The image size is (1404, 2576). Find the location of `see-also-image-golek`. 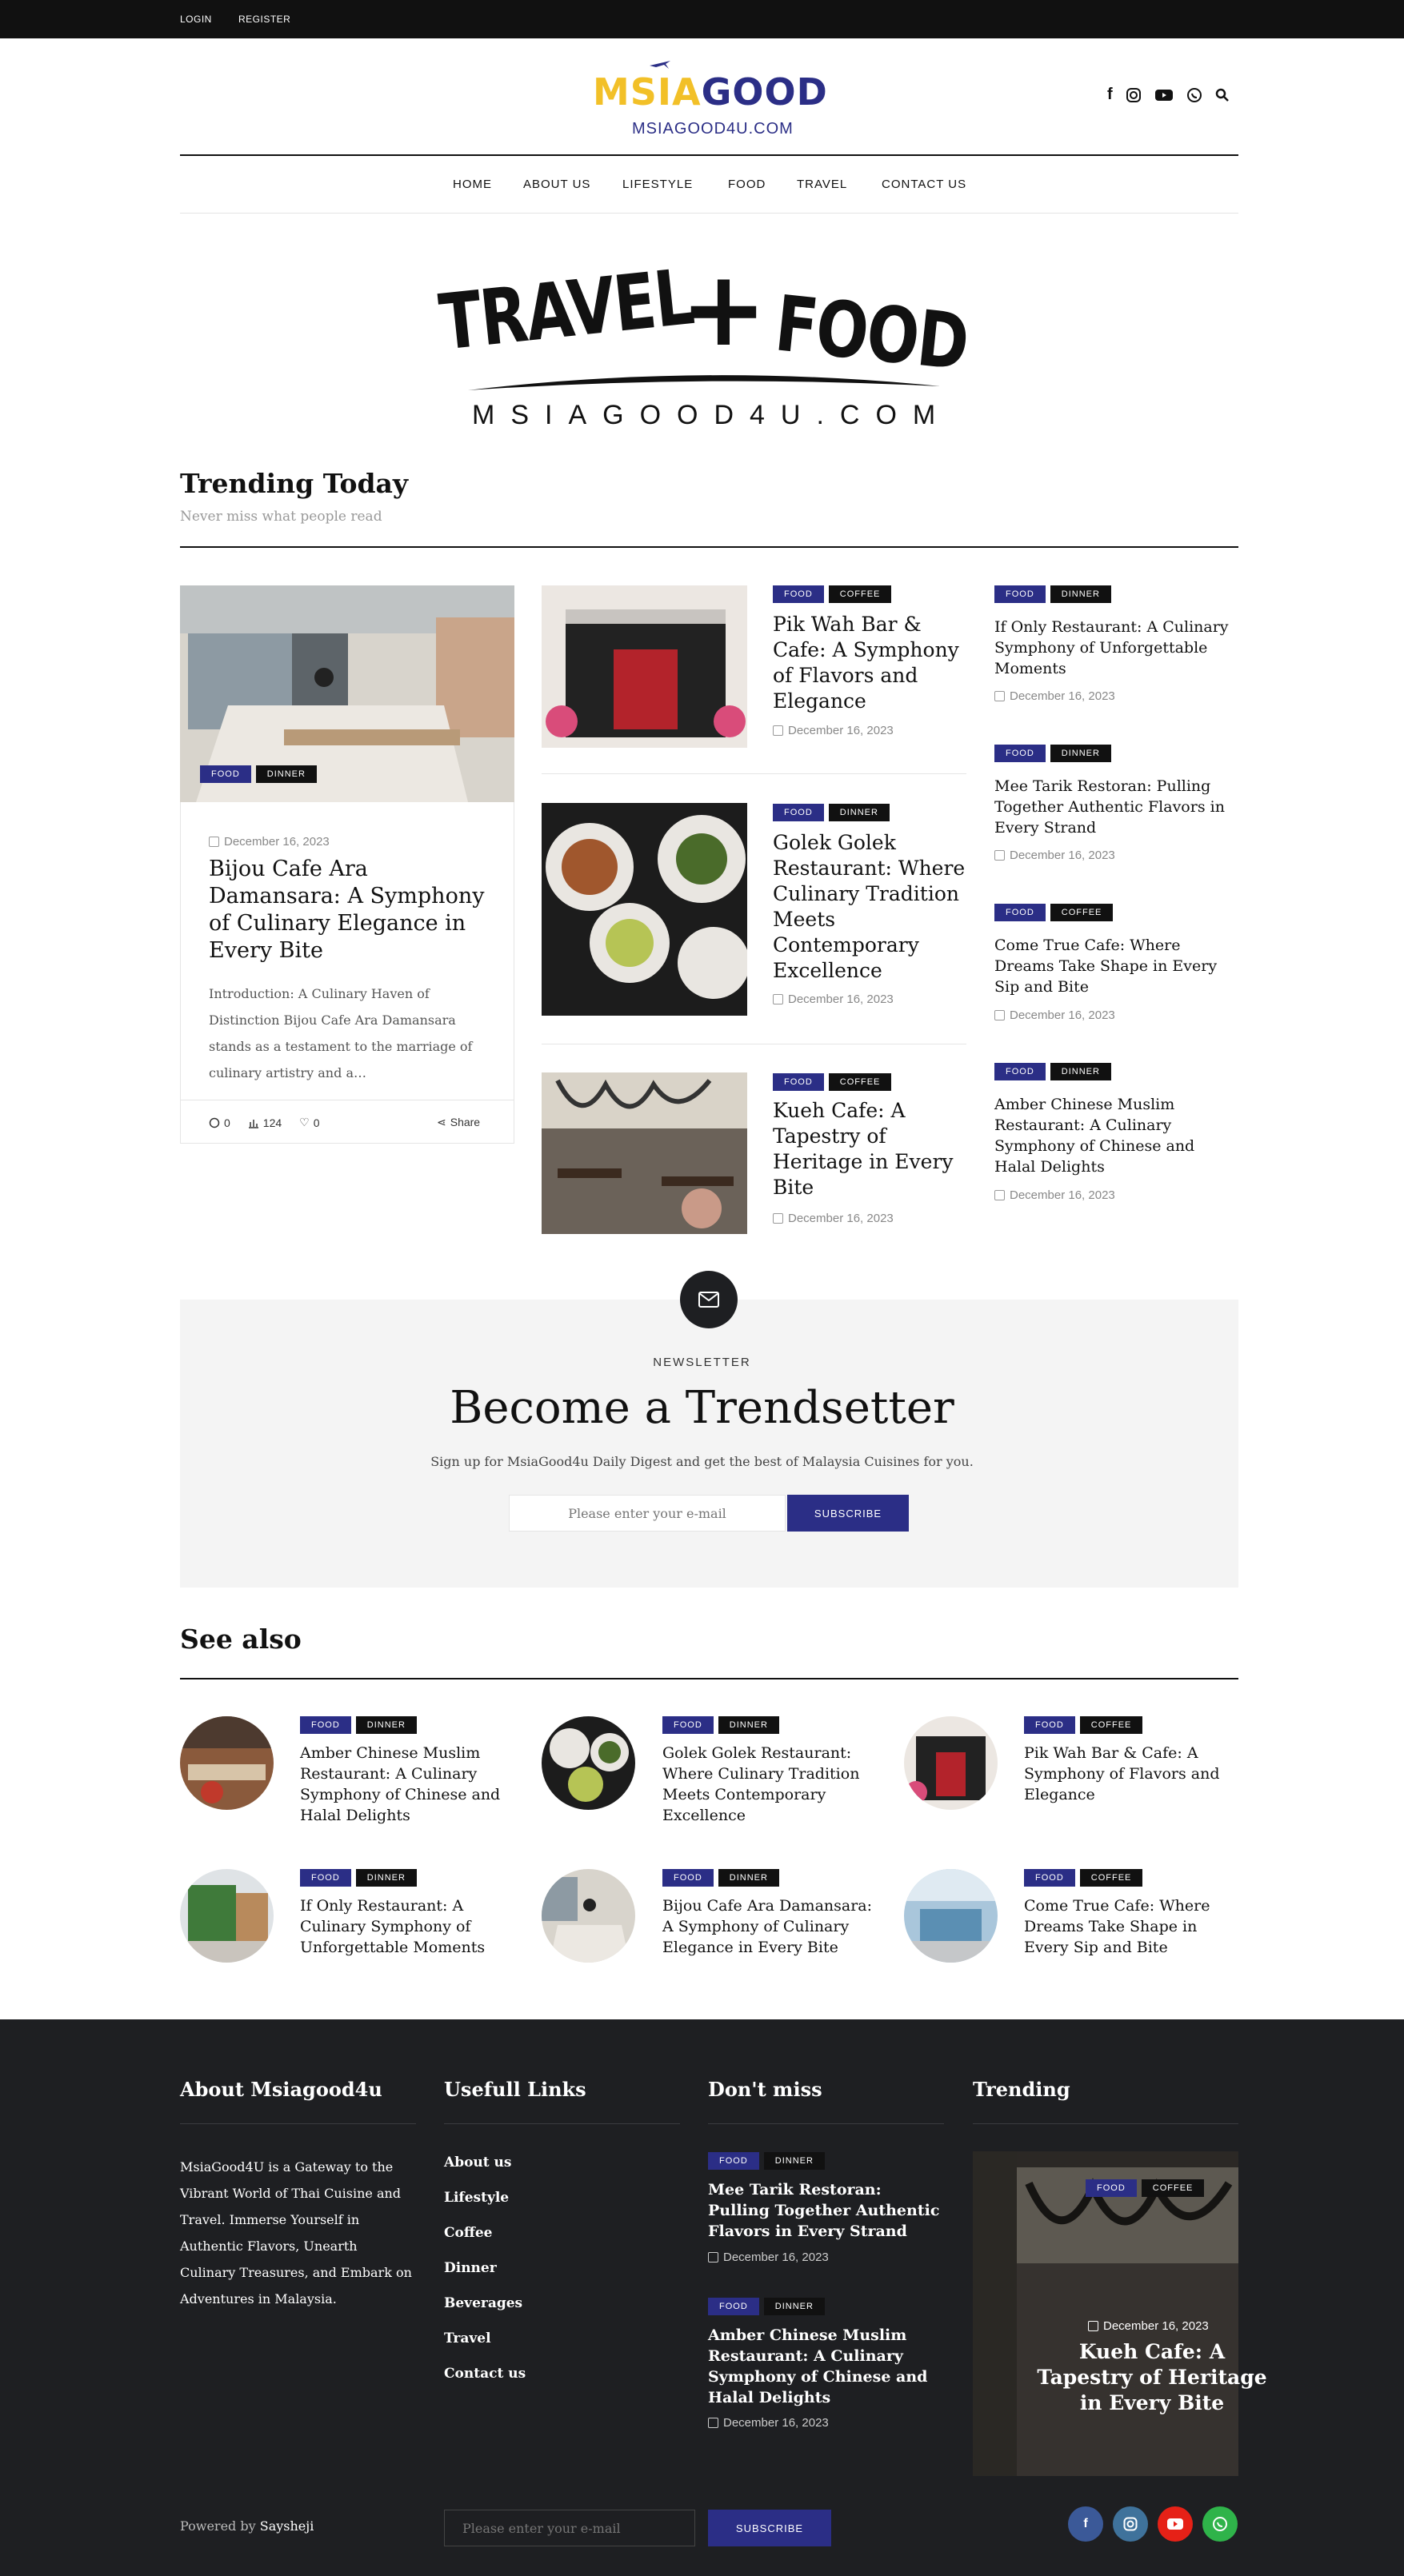

see-also-image-golek is located at coordinates (588, 1763).